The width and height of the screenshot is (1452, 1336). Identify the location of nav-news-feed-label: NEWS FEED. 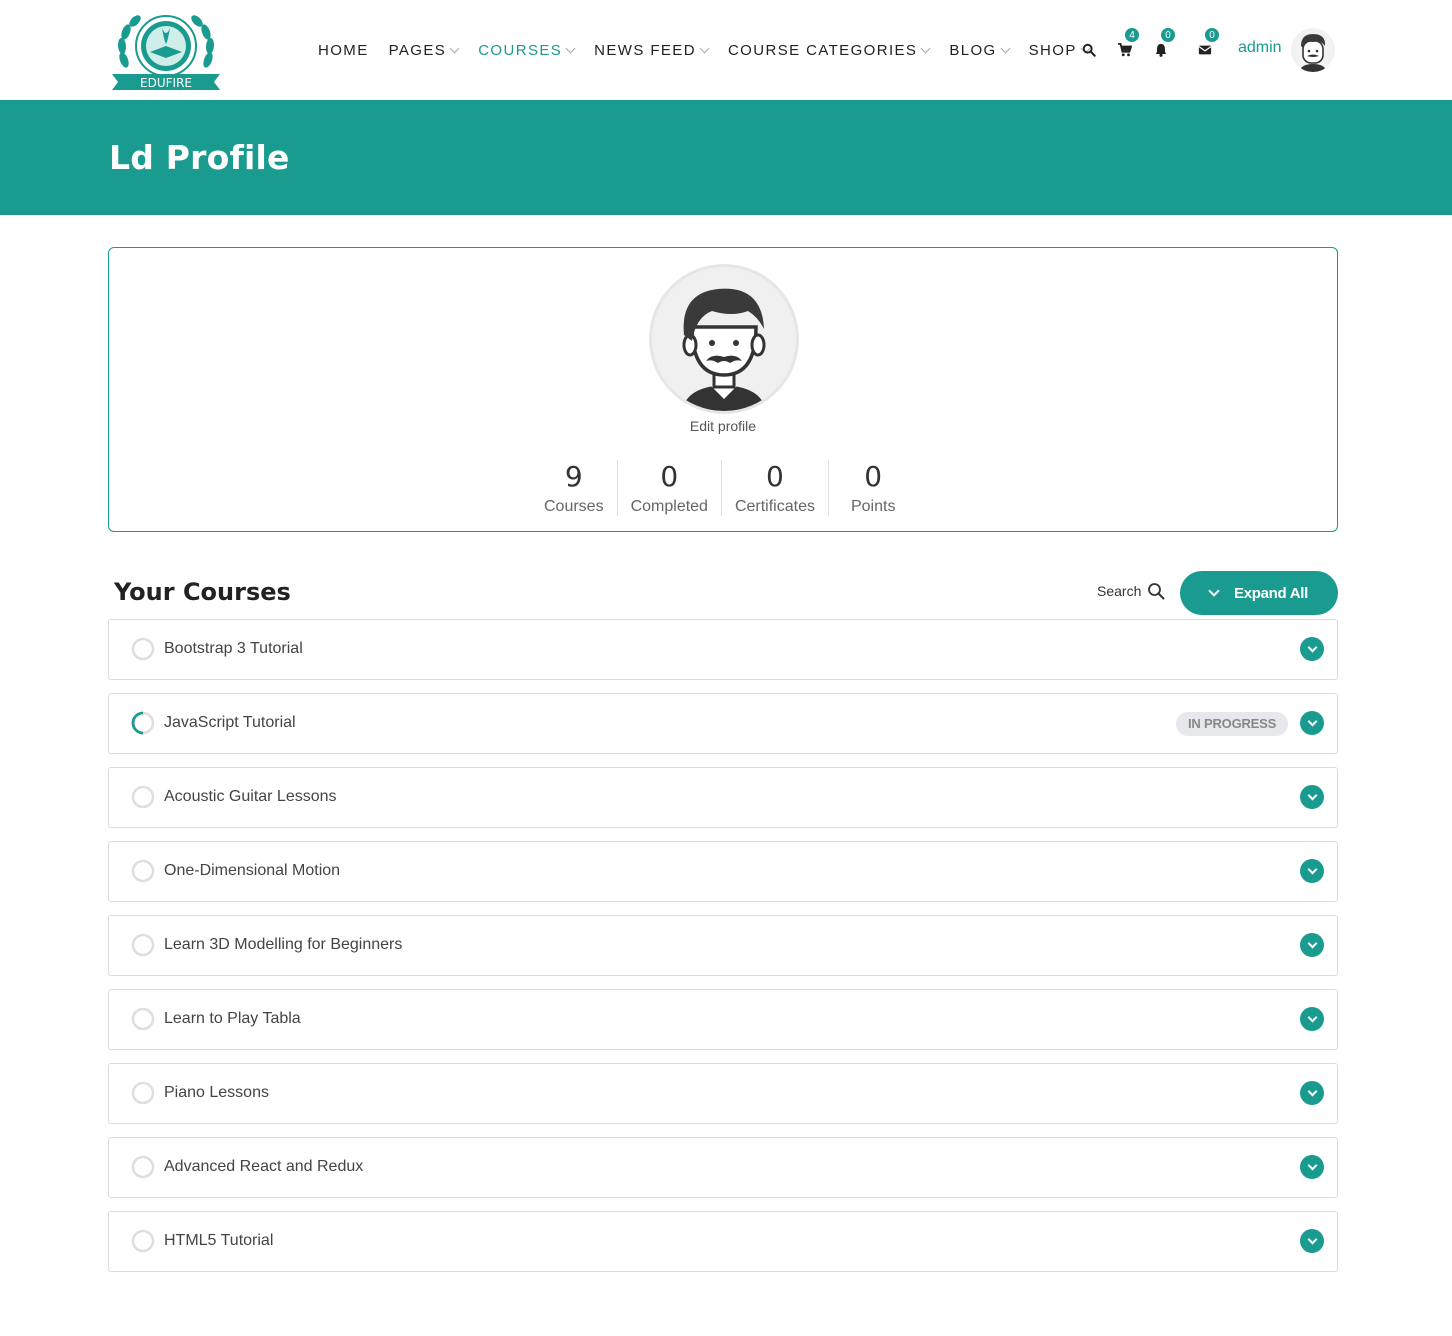
(645, 50).